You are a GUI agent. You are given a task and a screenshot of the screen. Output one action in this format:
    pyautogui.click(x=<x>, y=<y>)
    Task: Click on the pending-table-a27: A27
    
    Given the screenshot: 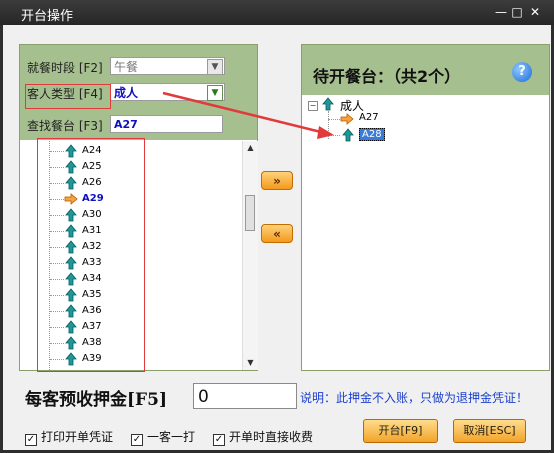 What is the action you would take?
    pyautogui.click(x=369, y=117)
    